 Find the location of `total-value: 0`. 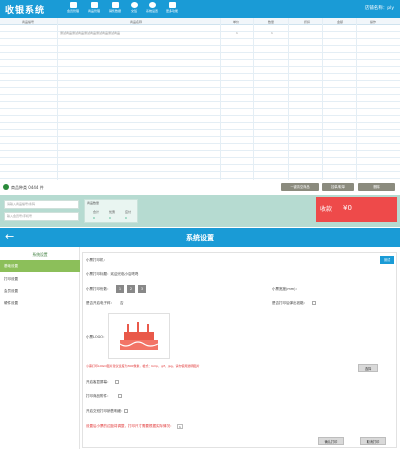

total-value: 0 is located at coordinates (94, 218).